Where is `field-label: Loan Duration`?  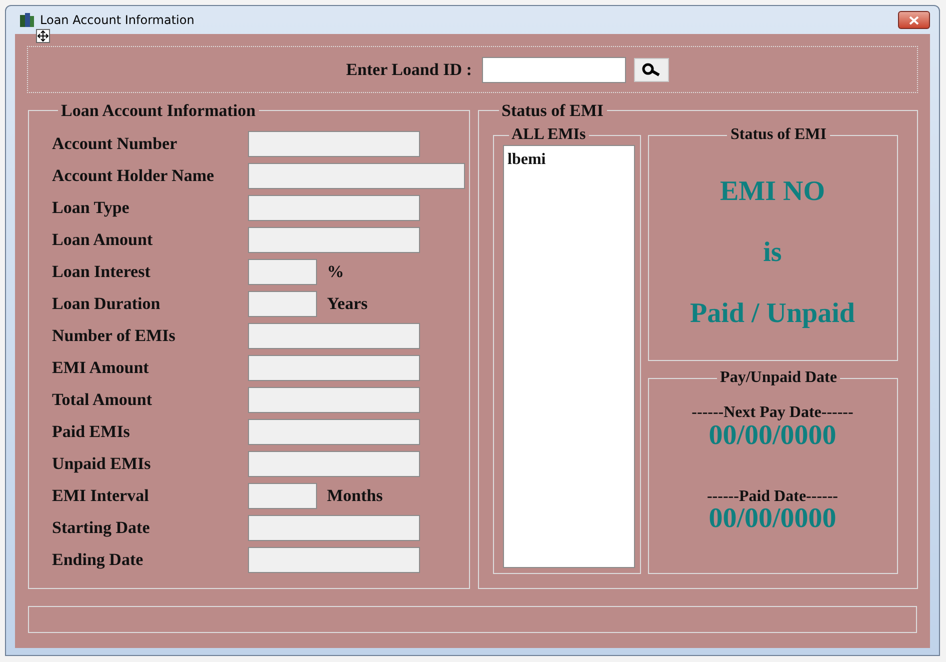 field-label: Loan Duration is located at coordinates (107, 304).